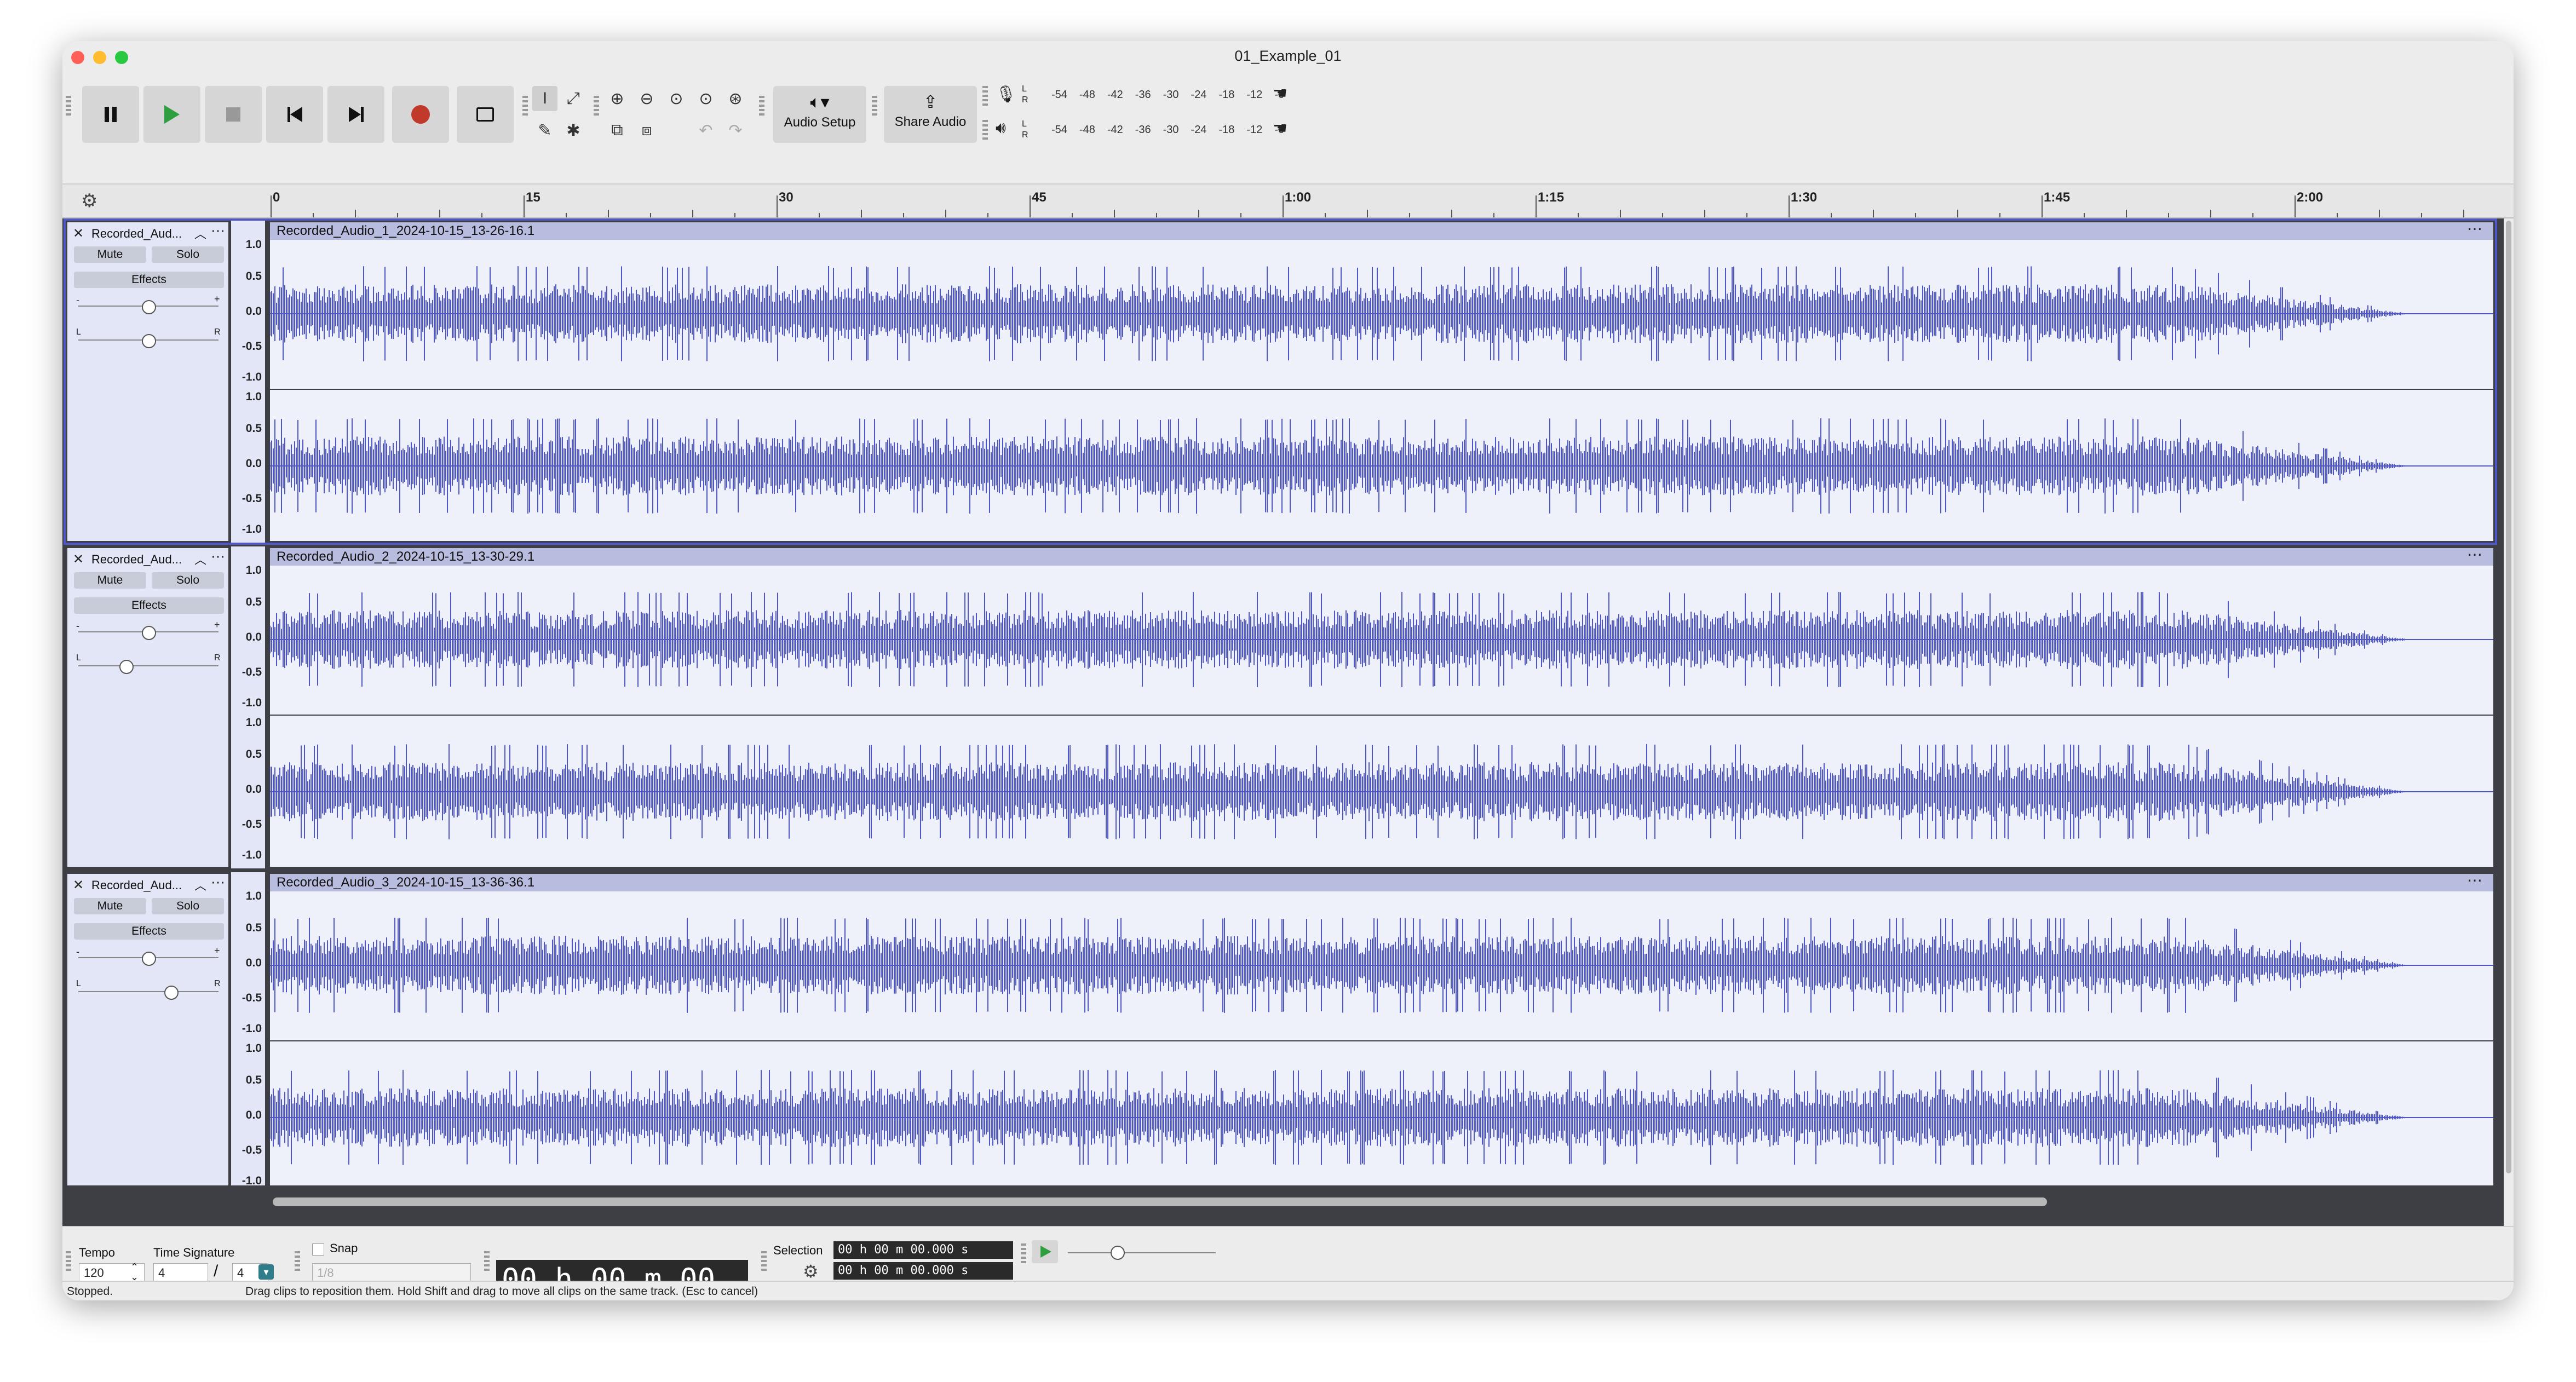 This screenshot has height=1382, width=2576. Describe the element at coordinates (761, 107) in the screenshot. I see `audio-setup-grip` at that location.